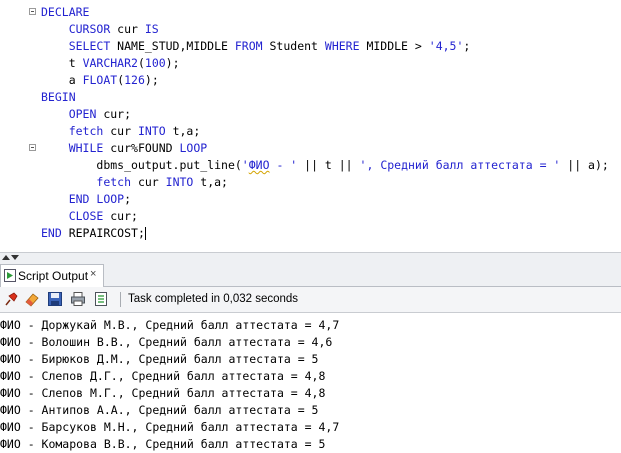  Describe the element at coordinates (78, 299) in the screenshot. I see `print-icon` at that location.